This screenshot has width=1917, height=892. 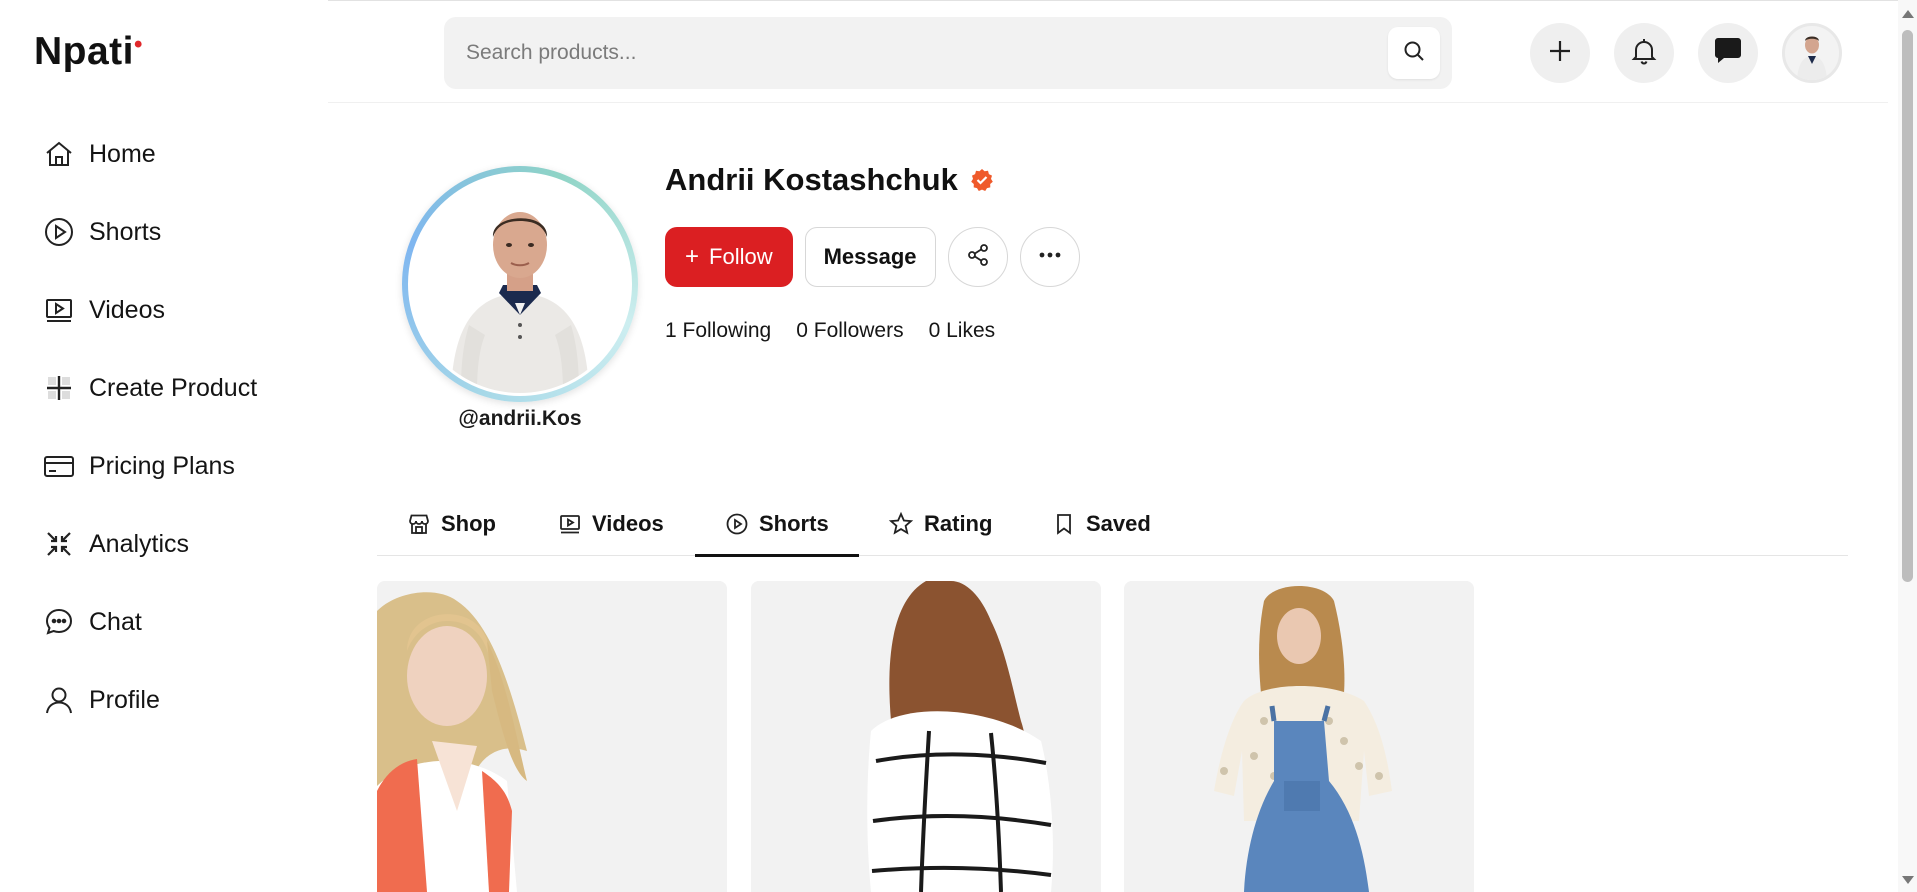 I want to click on verified-badge-icon, so click(x=982, y=180).